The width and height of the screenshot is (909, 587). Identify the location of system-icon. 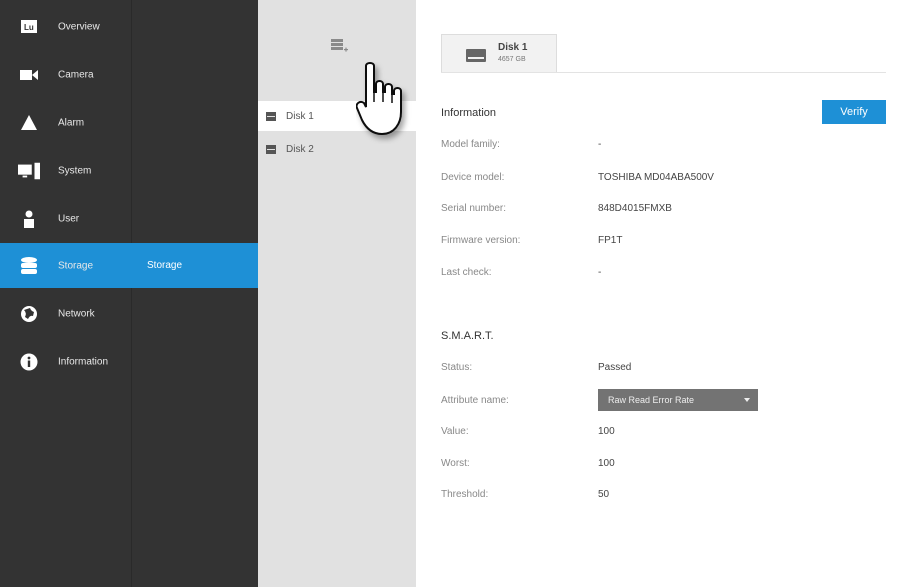
(29, 171).